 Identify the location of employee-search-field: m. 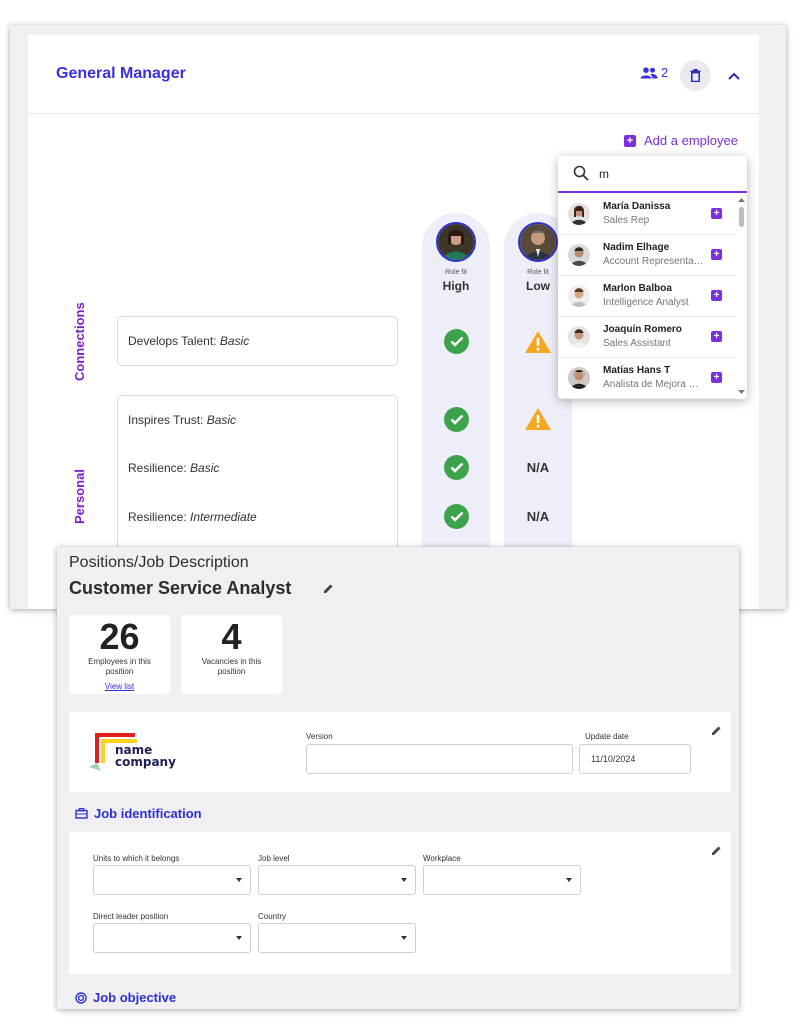
(652, 174).